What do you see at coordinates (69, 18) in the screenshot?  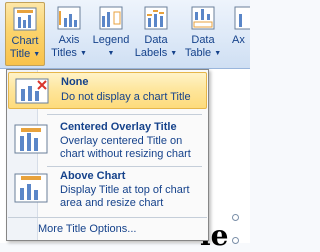 I see `axis-titles-icon` at bounding box center [69, 18].